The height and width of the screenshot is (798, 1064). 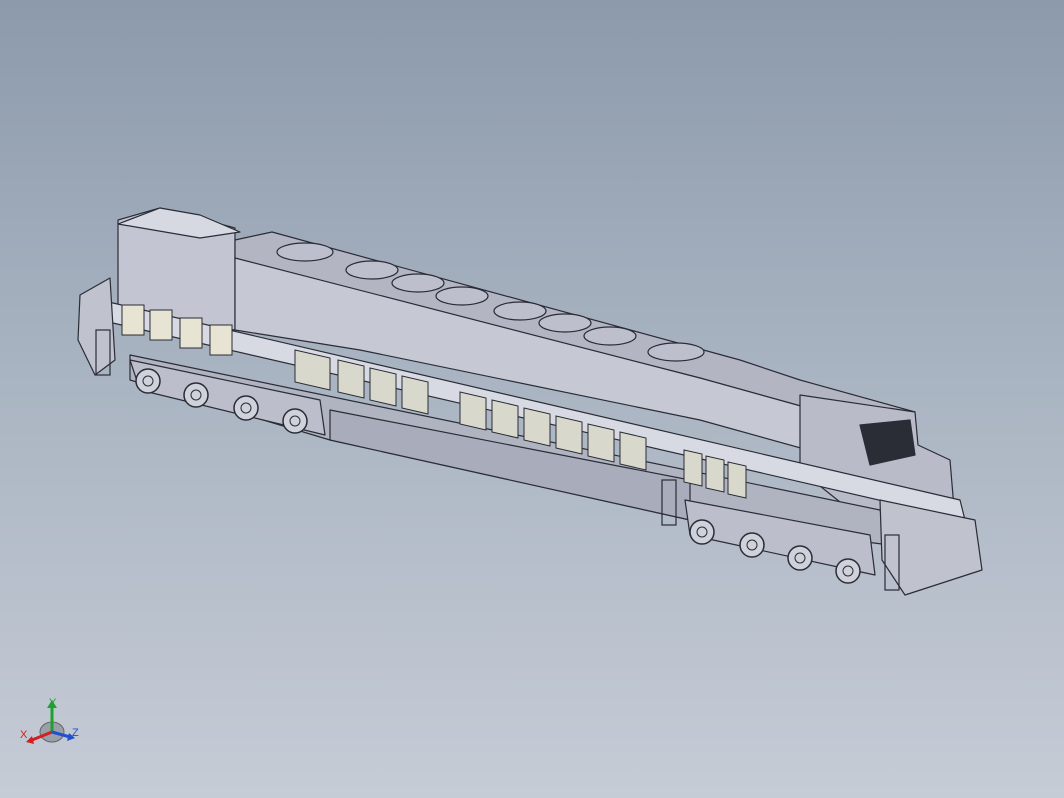 What do you see at coordinates (24, 735) in the screenshot?
I see `x-axis-label: X` at bounding box center [24, 735].